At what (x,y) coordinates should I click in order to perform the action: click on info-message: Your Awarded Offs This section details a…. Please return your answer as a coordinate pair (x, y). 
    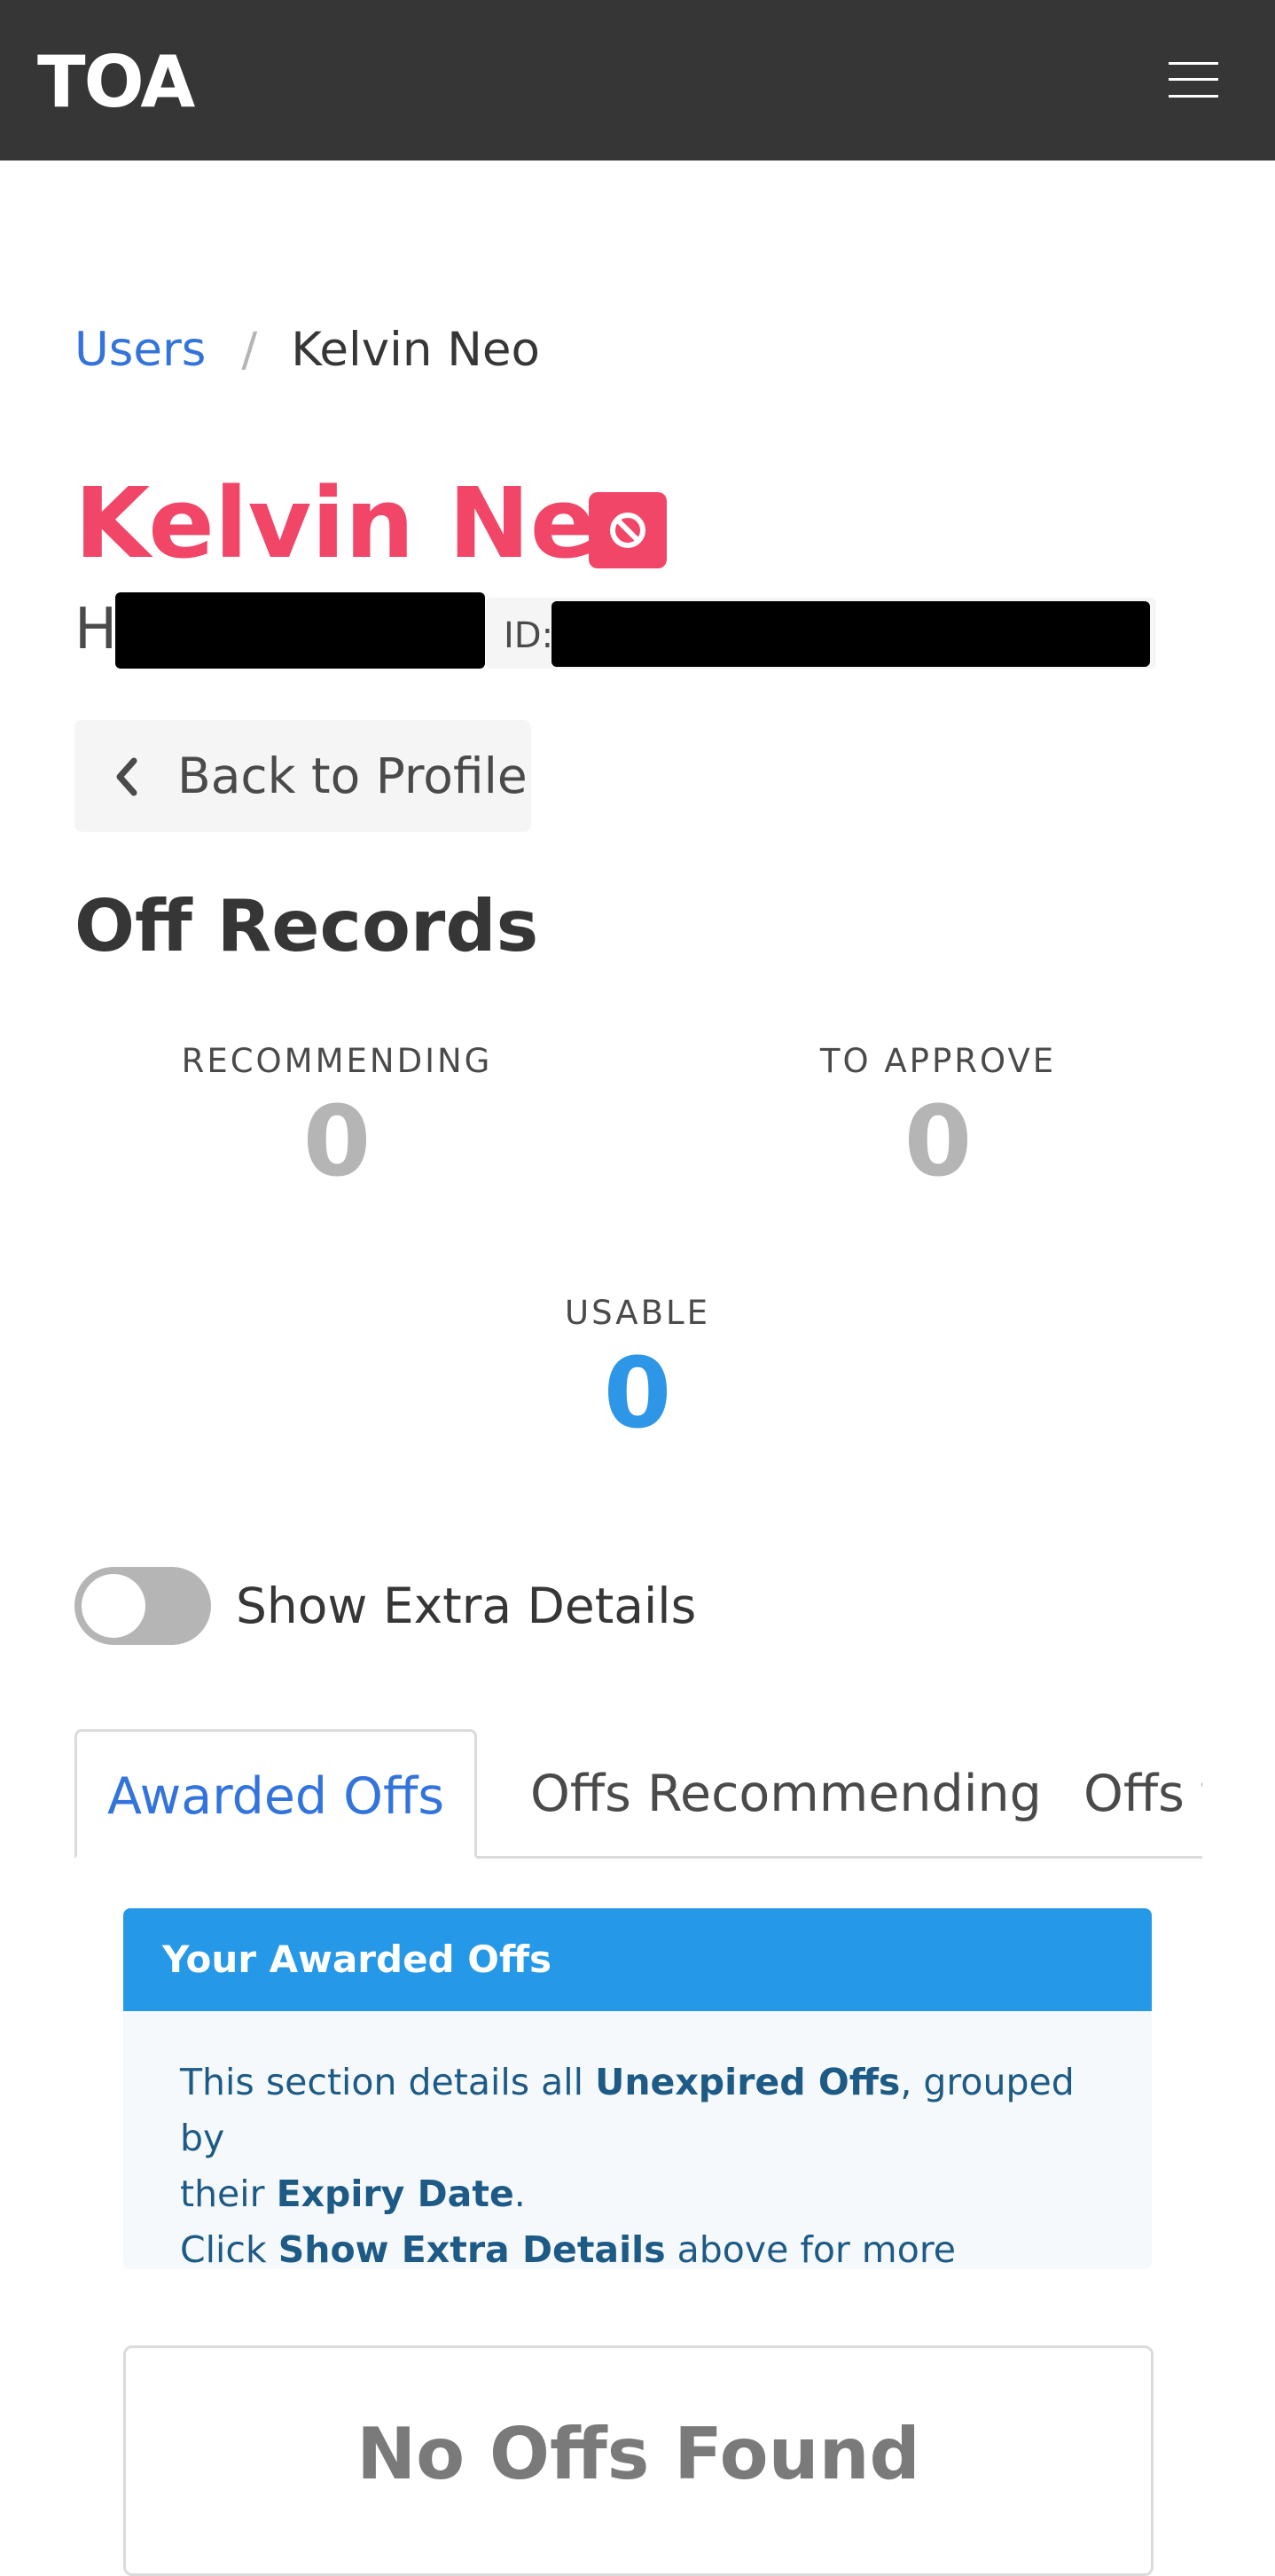
    Looking at the image, I should click on (637, 2088).